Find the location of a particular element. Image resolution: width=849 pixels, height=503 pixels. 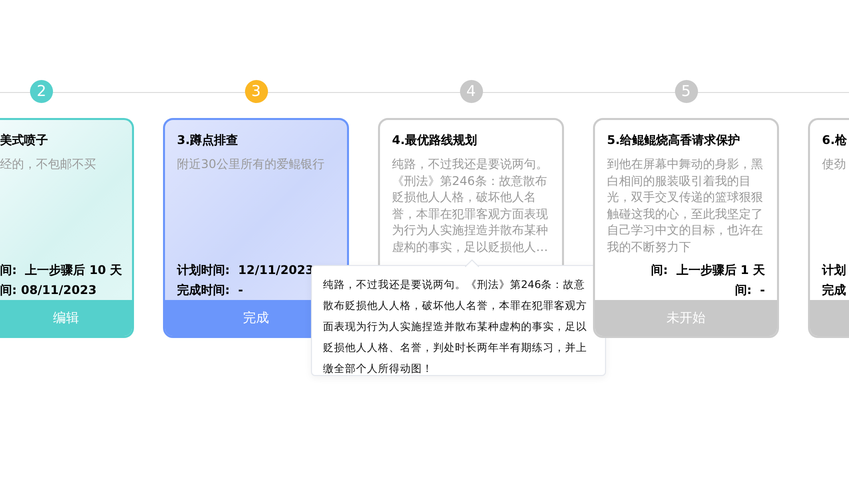

step-title: 5.给鲲鲲烧高香请求保护 is located at coordinates (673, 140).